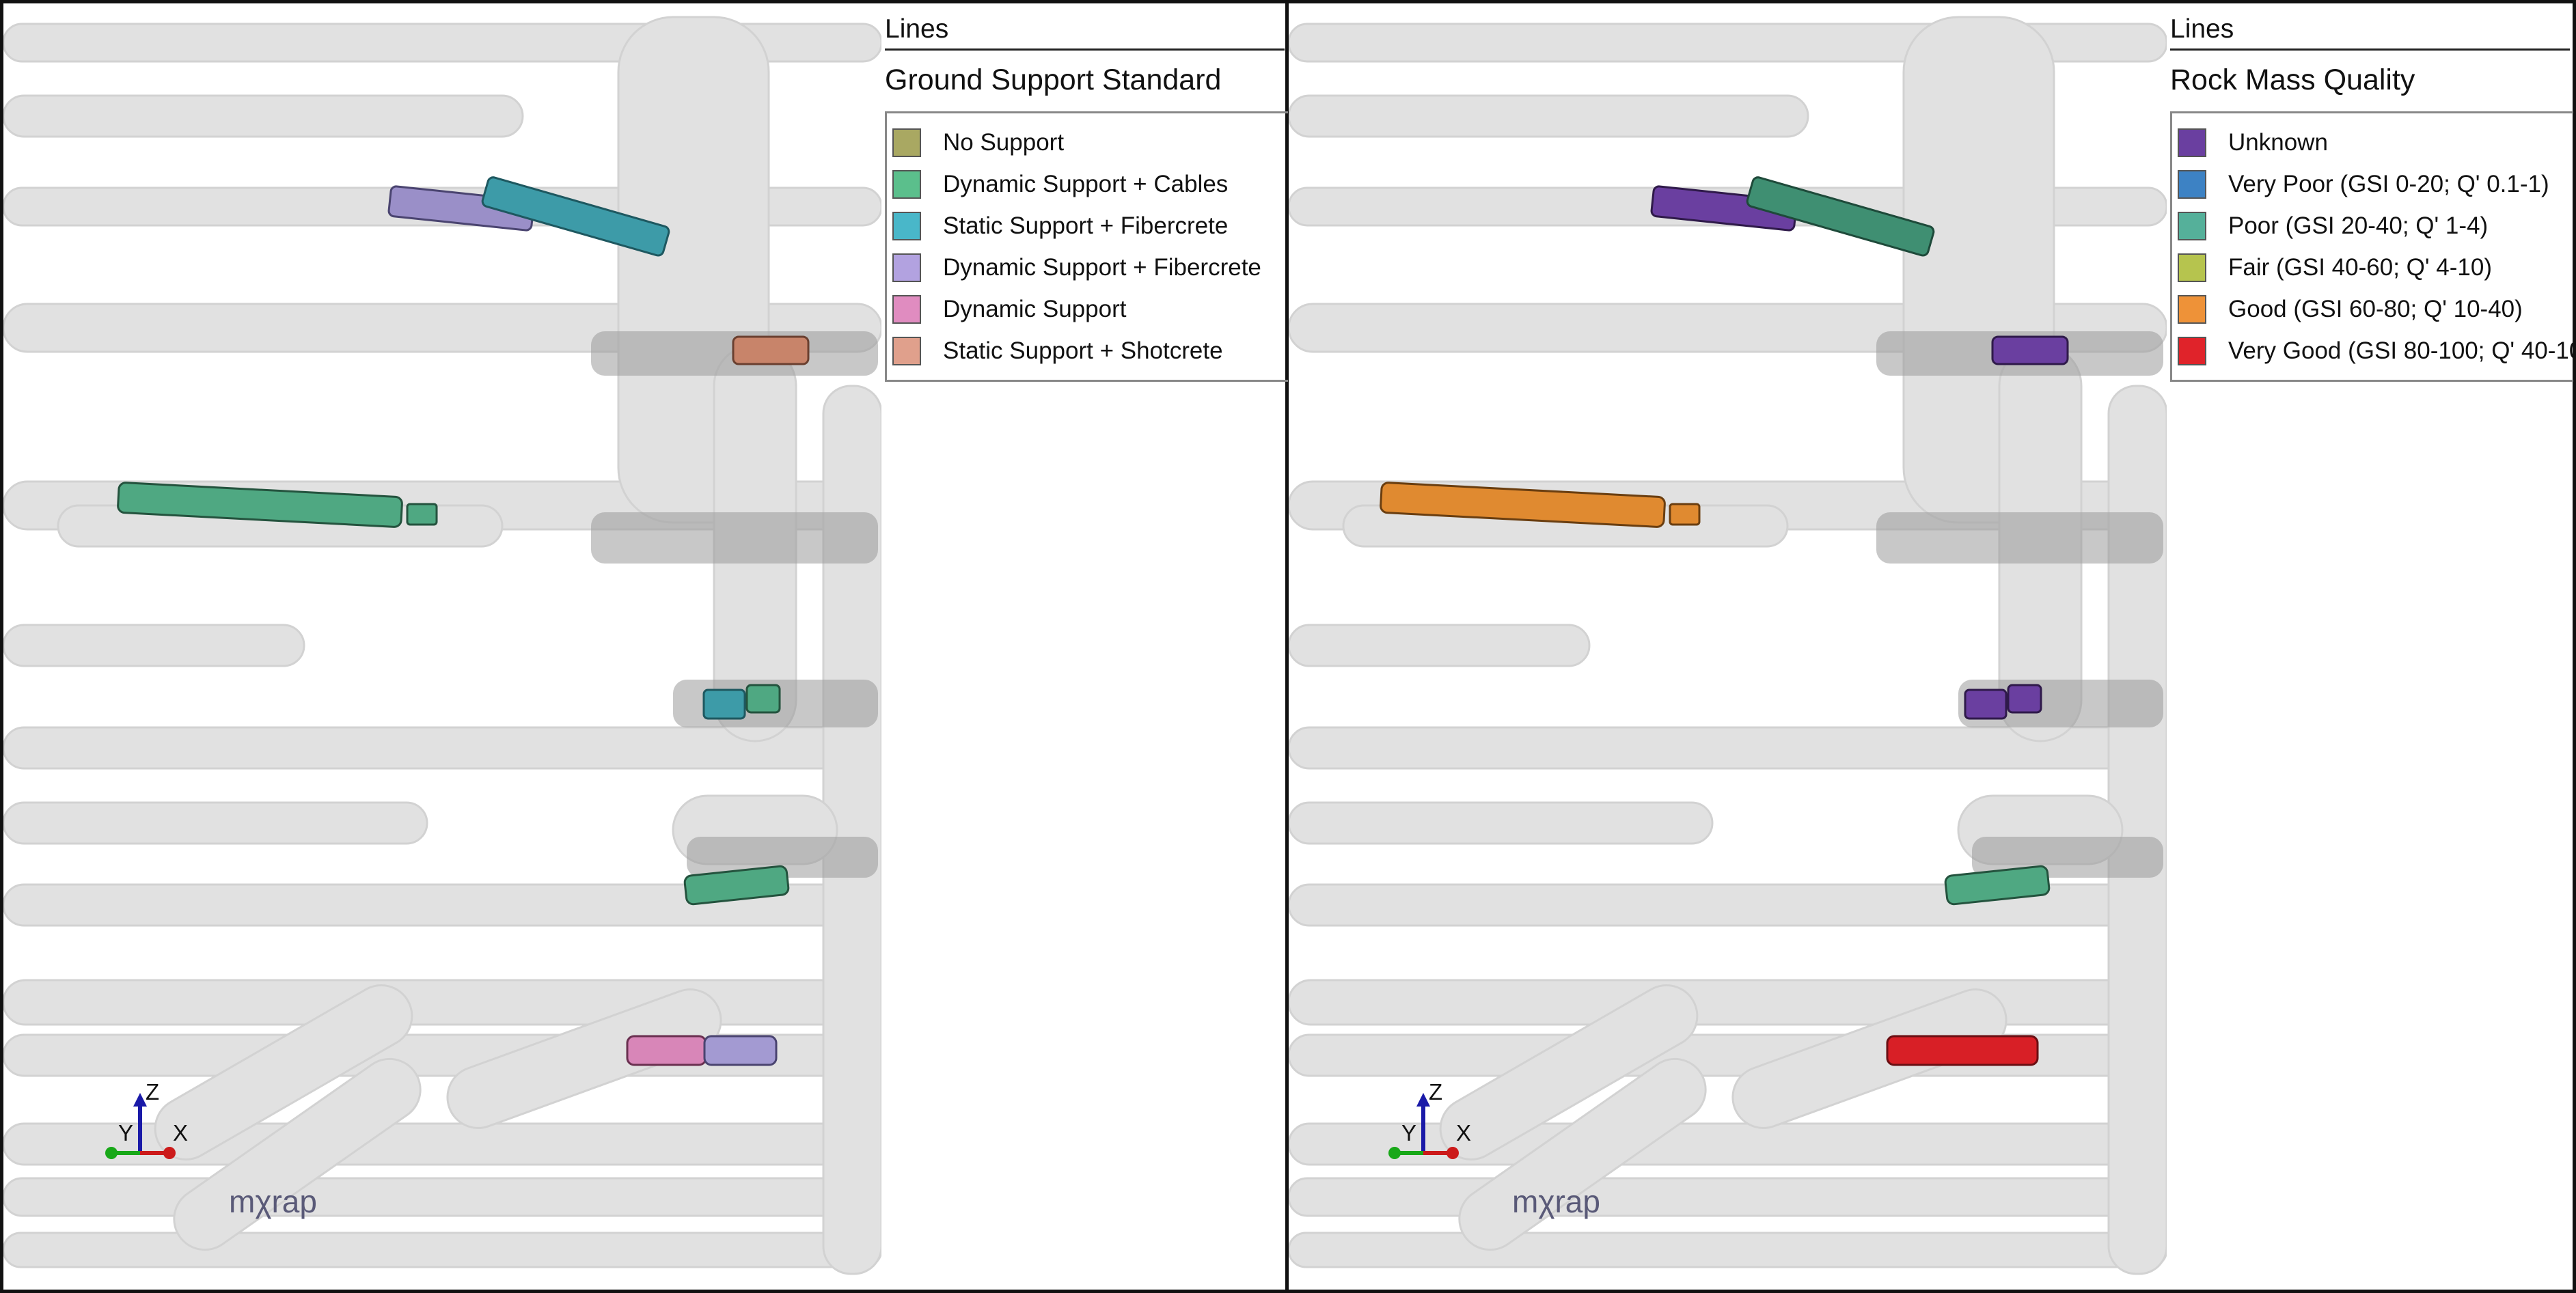 This screenshot has width=2576, height=1293. Describe the element at coordinates (1102, 267) in the screenshot. I see `legend-item-label: Dynamic Support + Fibercrete` at that location.